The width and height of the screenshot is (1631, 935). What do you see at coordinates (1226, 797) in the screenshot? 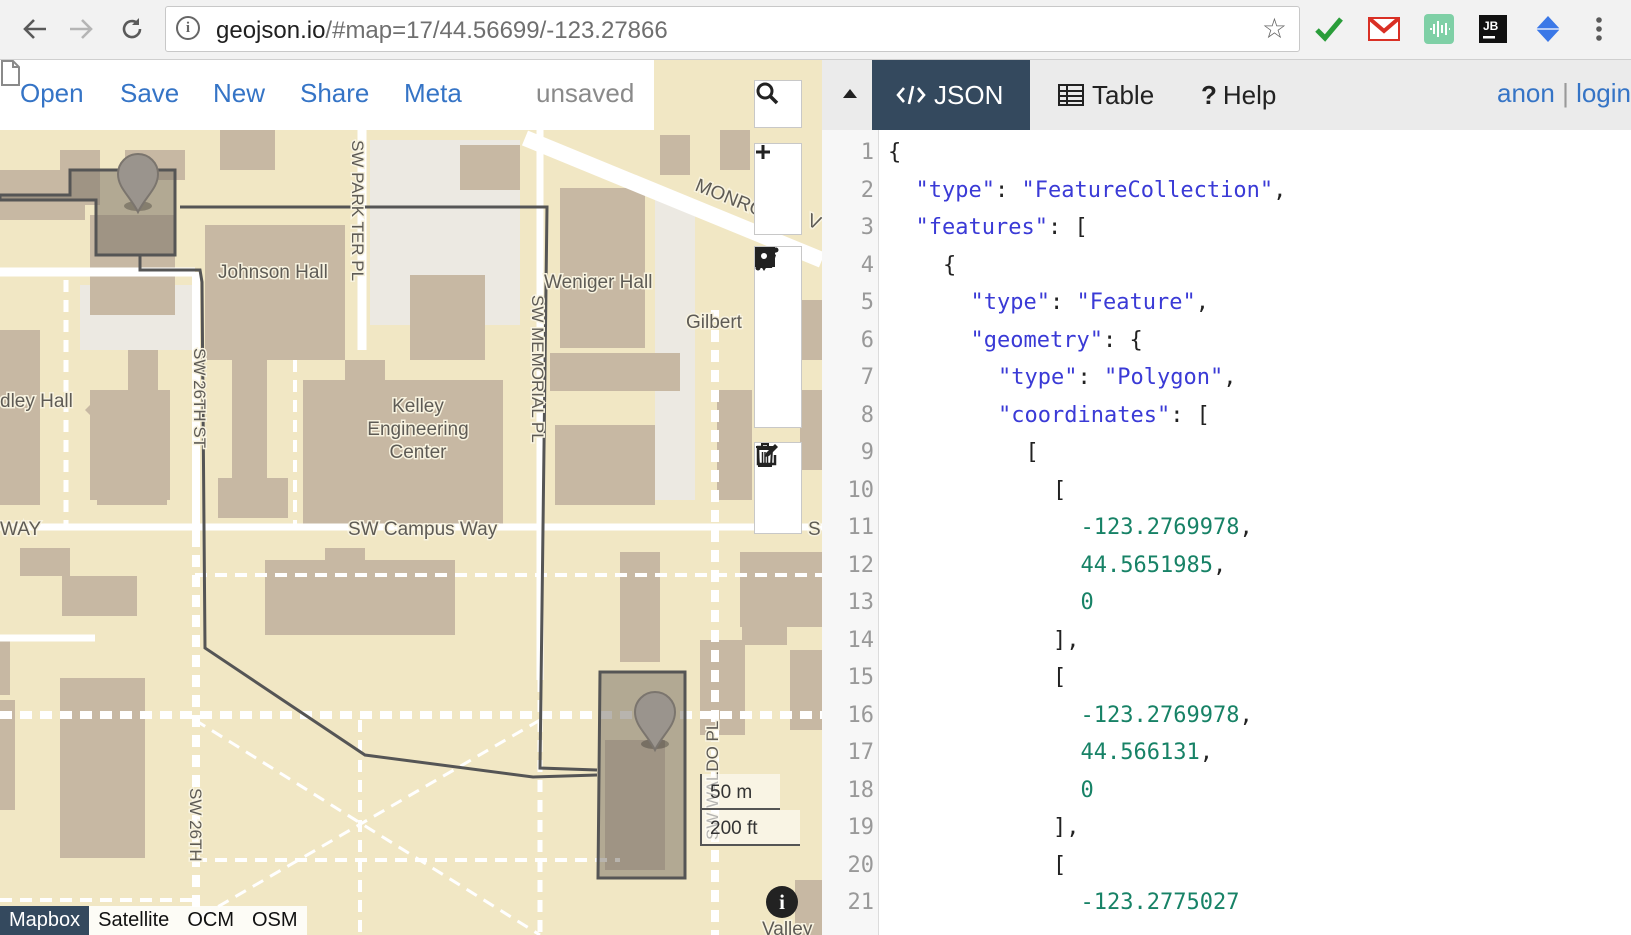
I see `code-line: 18 0` at bounding box center [1226, 797].